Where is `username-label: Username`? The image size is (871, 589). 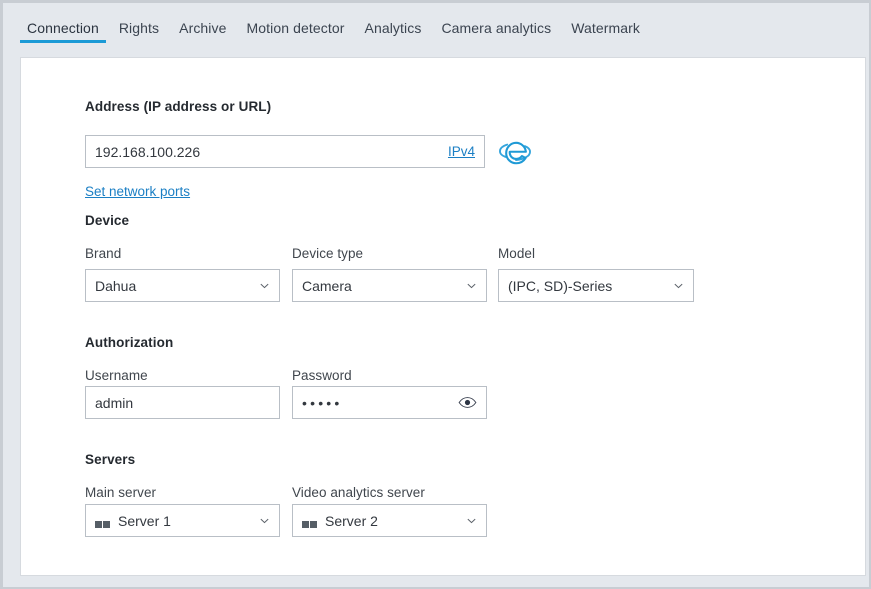 username-label: Username is located at coordinates (116, 375).